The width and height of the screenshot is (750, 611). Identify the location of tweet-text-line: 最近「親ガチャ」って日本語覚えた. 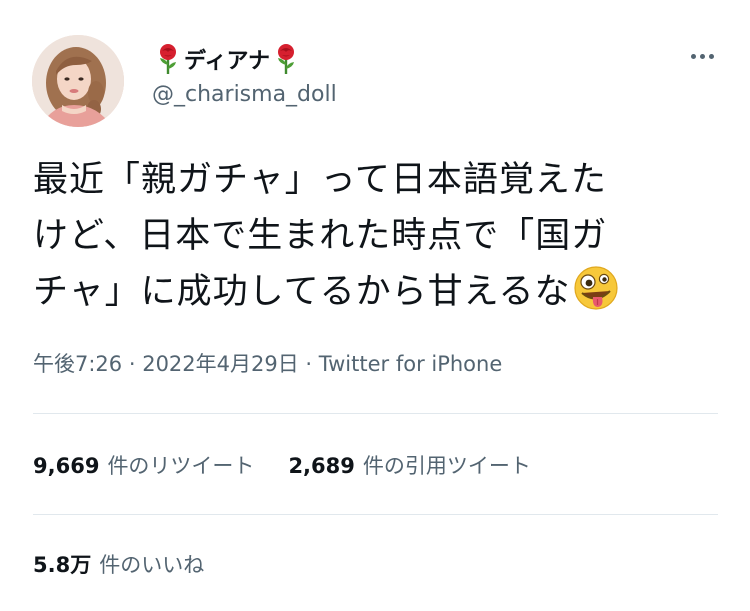
(320, 180).